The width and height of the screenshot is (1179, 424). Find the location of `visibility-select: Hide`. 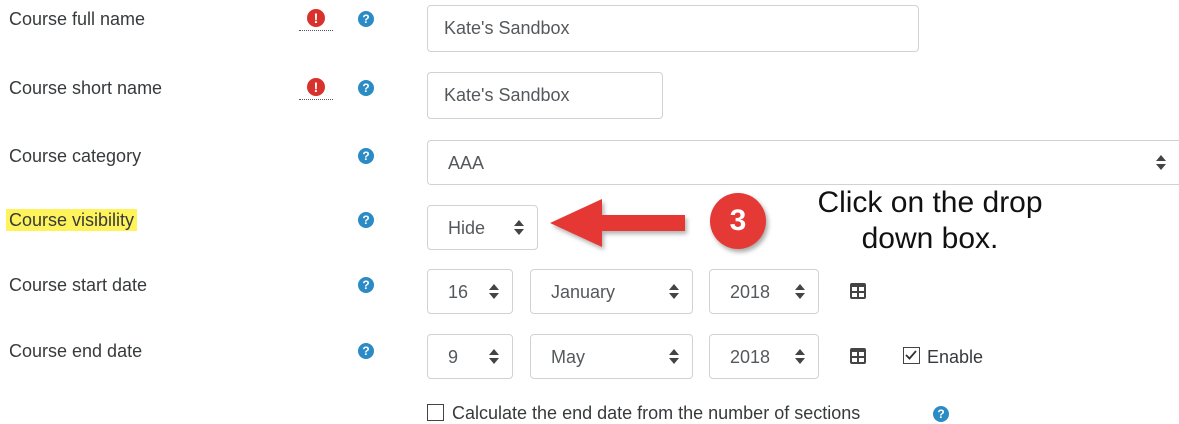

visibility-select: Hide is located at coordinates (482, 227).